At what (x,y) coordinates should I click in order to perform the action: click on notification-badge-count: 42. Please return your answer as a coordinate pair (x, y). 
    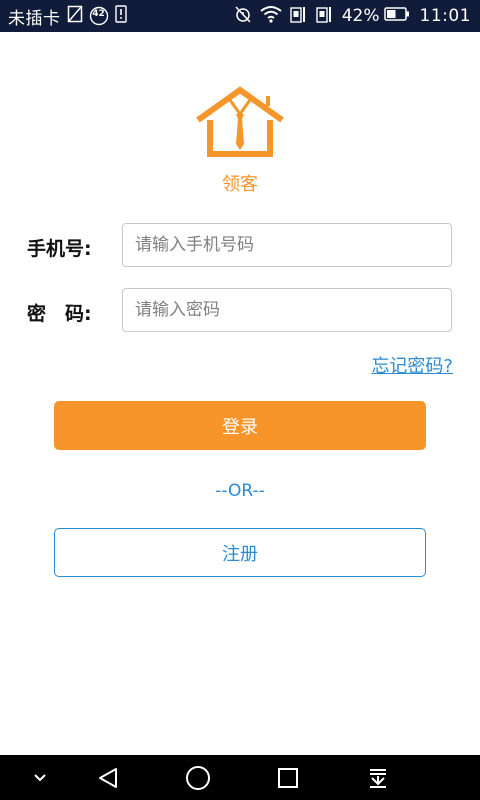
    Looking at the image, I should click on (98, 14).